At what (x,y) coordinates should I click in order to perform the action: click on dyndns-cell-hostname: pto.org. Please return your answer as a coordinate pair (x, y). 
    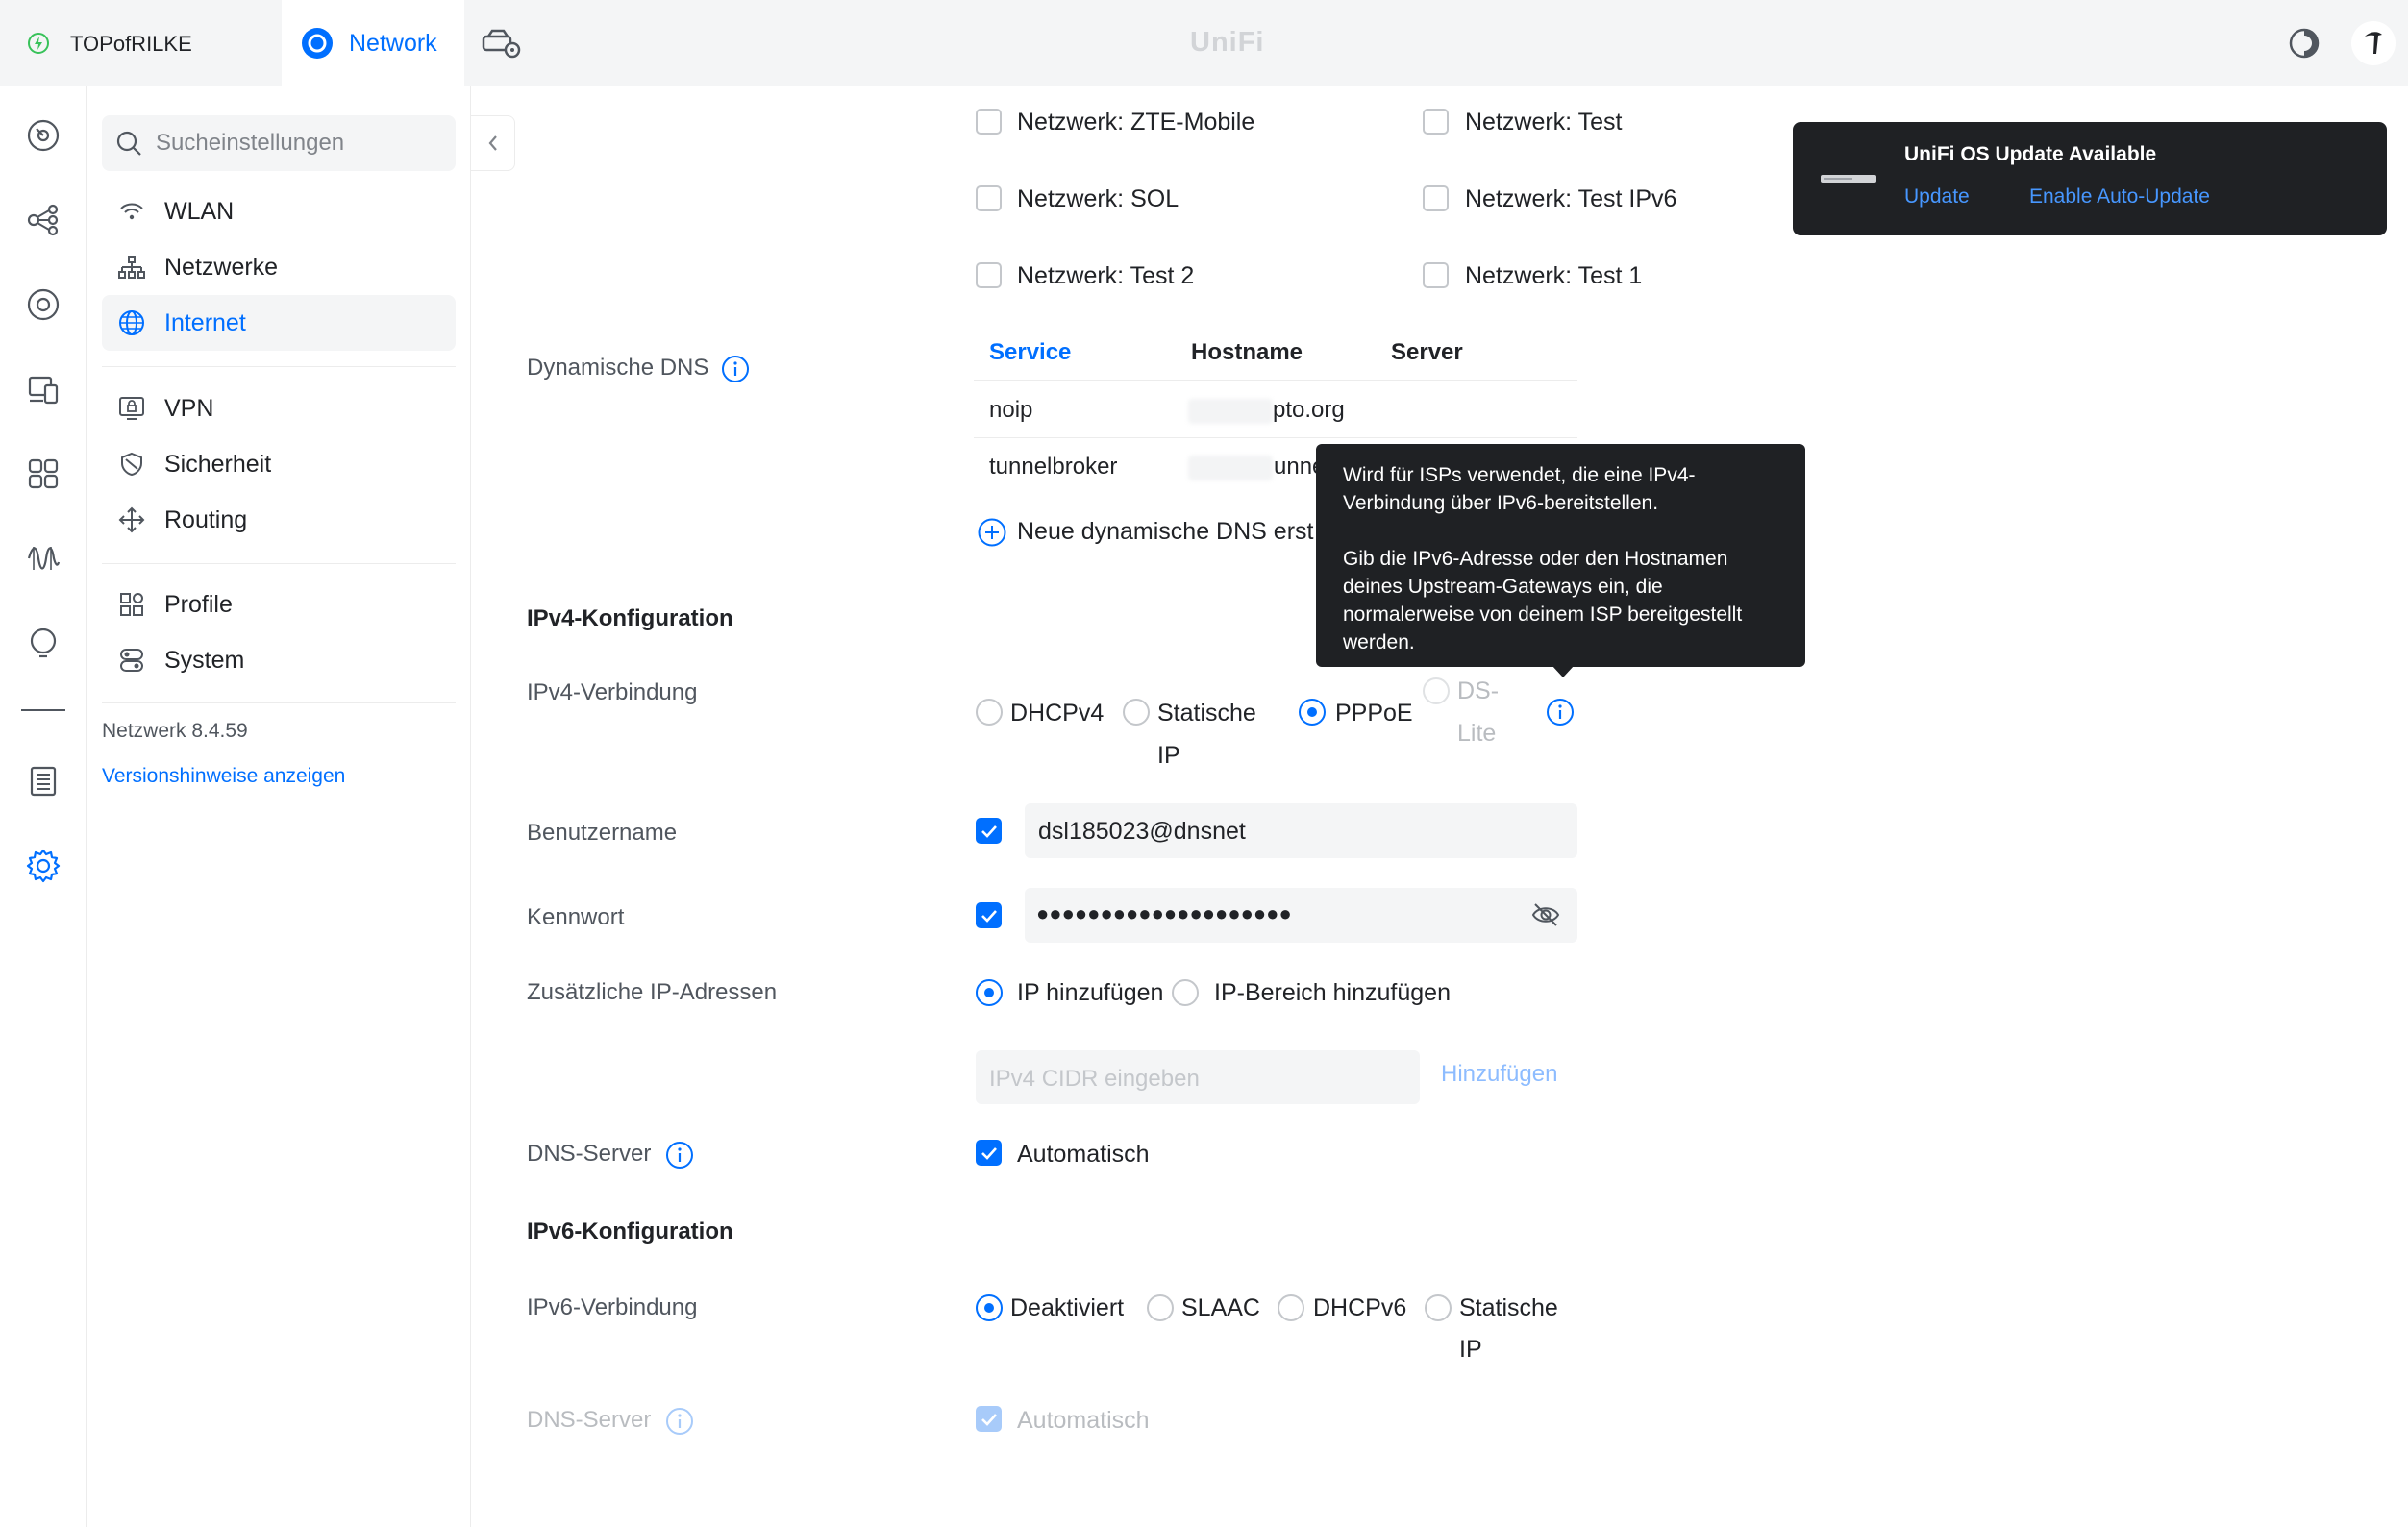
    Looking at the image, I should click on (1309, 410).